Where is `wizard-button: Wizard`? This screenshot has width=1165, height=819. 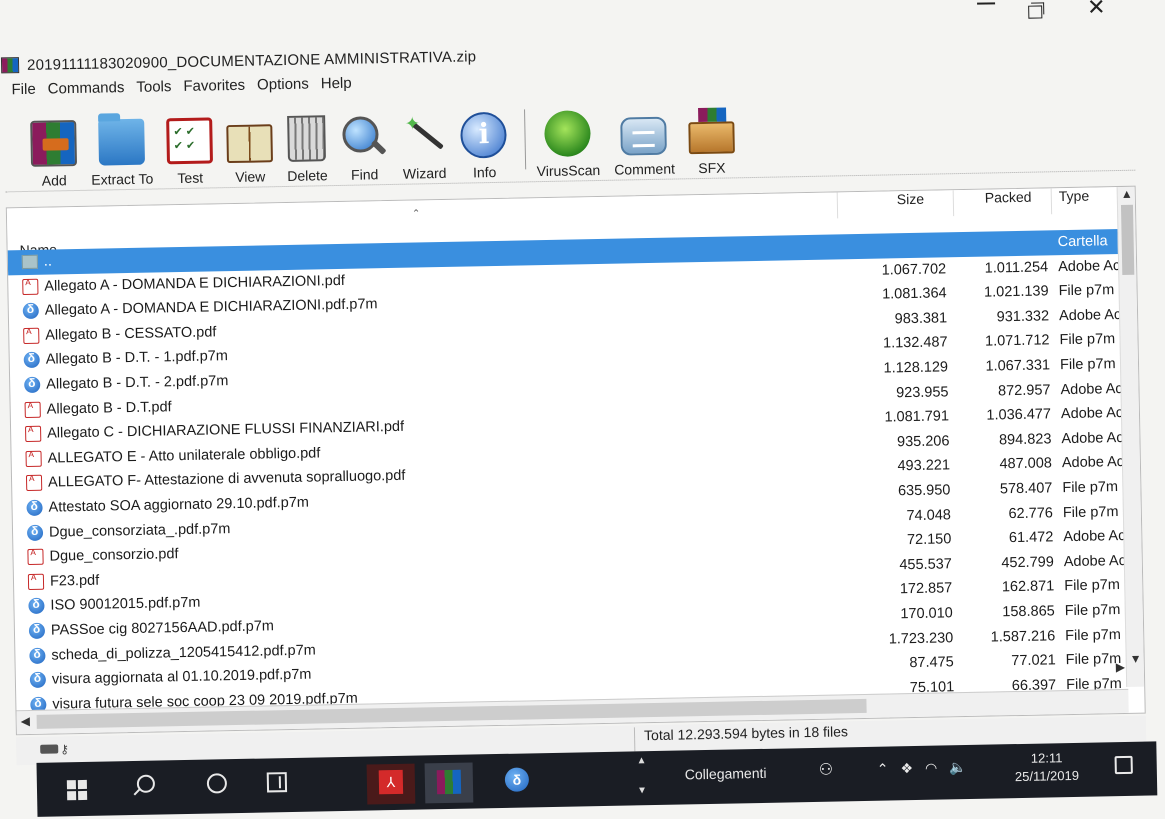 wizard-button: Wizard is located at coordinates (424, 140).